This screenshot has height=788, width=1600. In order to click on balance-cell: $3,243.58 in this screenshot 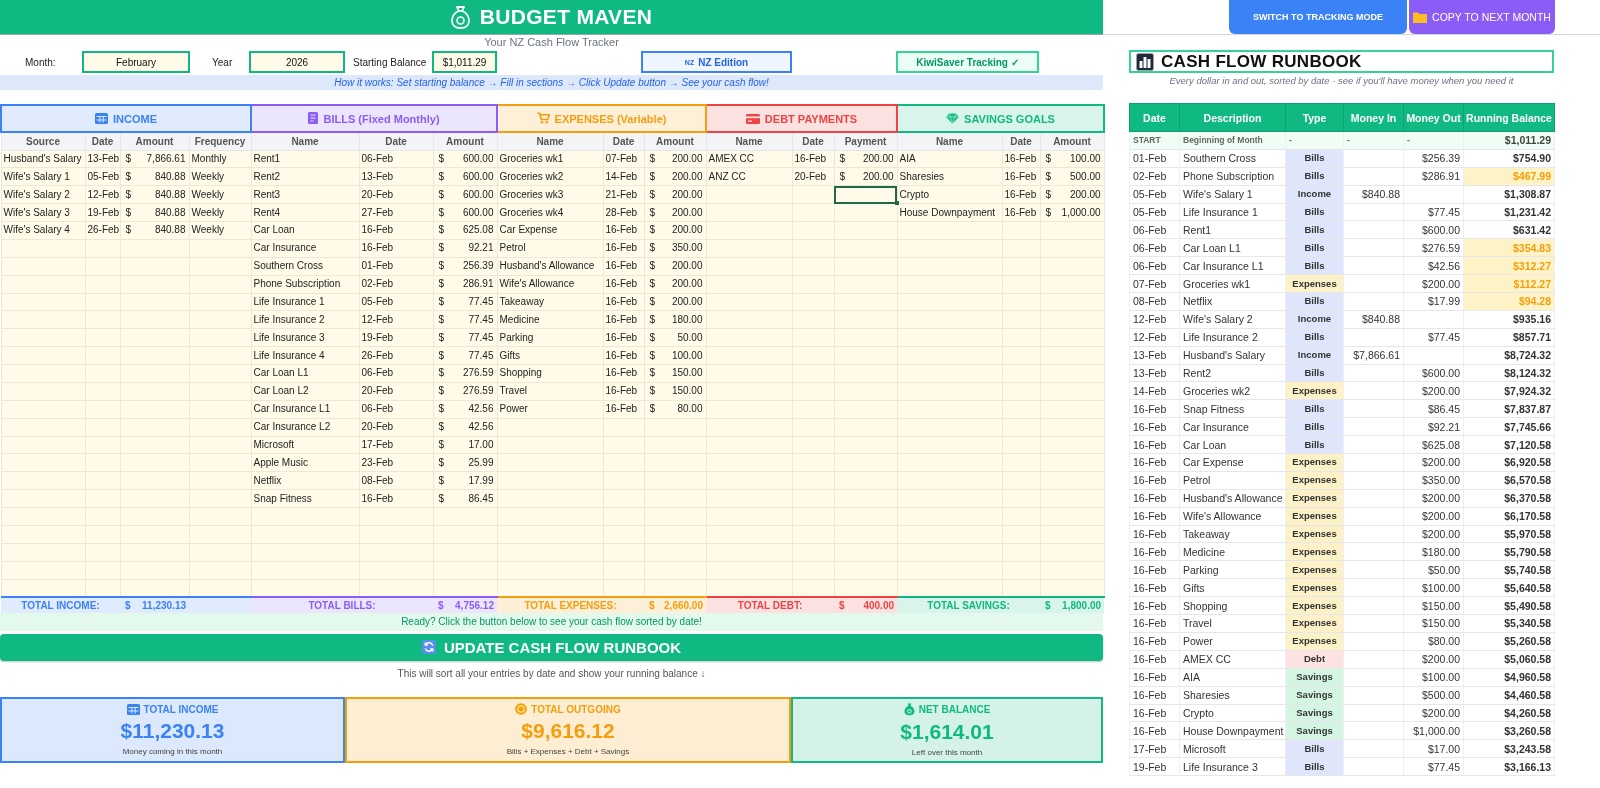, I will do `click(1509, 748)`.